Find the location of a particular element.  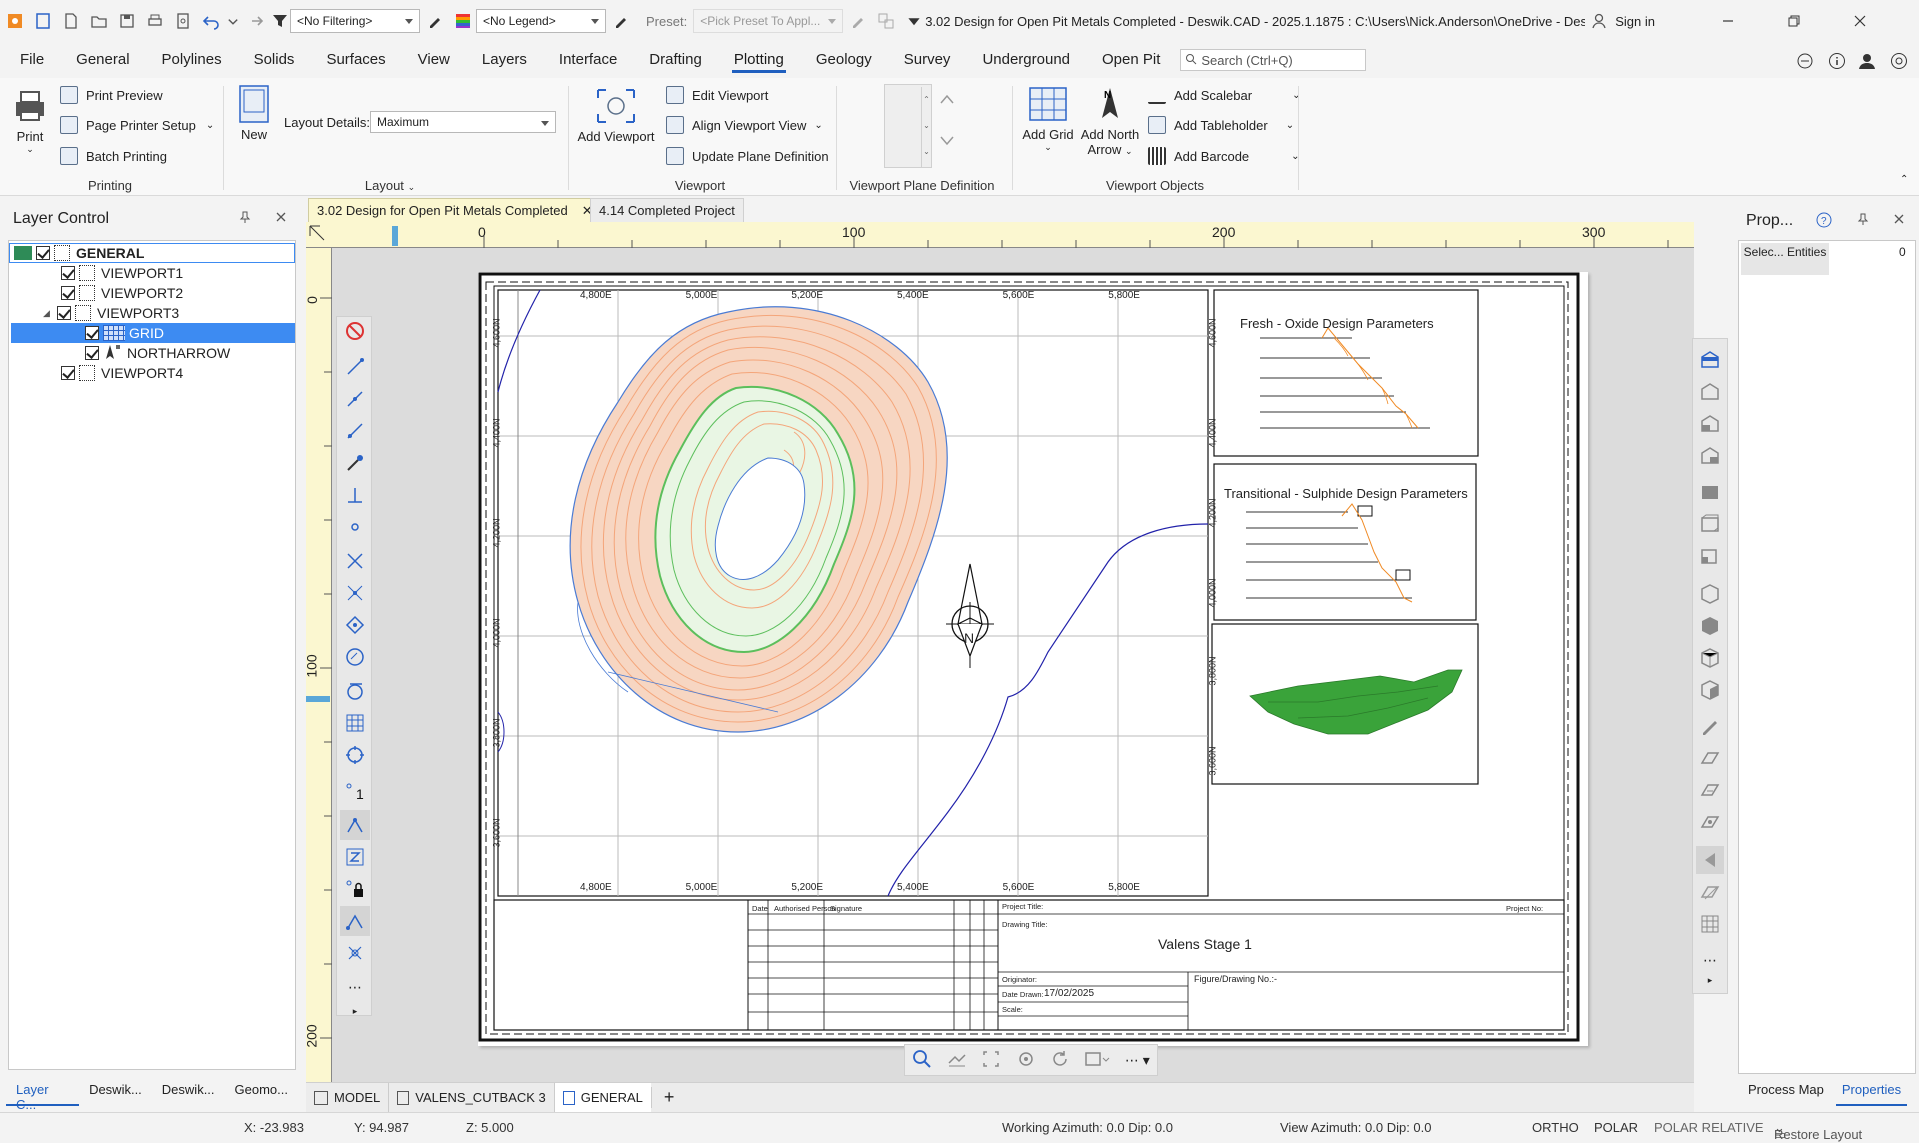

print-preview-button: Print Preview is located at coordinates (111, 95).